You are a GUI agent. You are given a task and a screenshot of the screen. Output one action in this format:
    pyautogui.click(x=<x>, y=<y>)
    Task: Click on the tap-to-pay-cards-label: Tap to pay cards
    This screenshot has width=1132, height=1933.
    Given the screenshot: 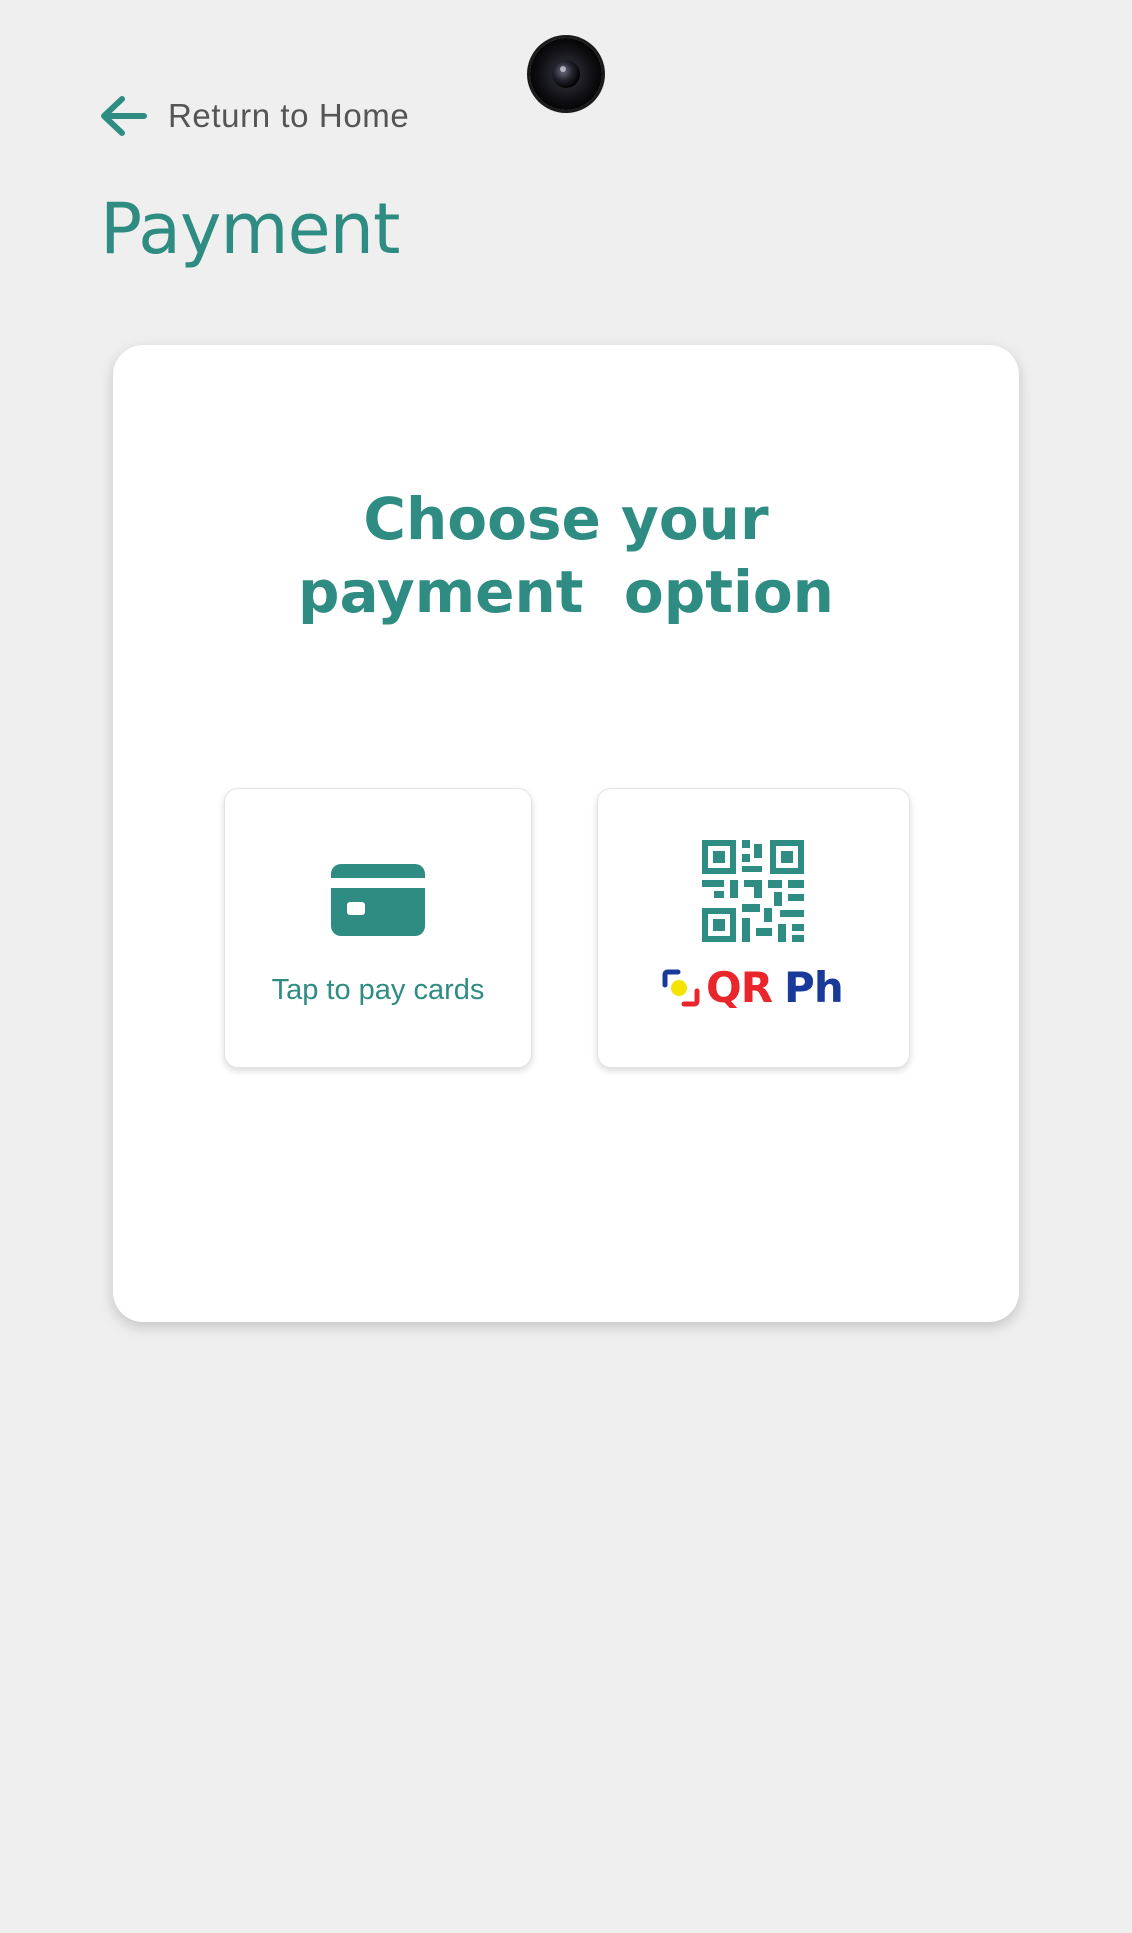 What is the action you would take?
    pyautogui.click(x=378, y=990)
    